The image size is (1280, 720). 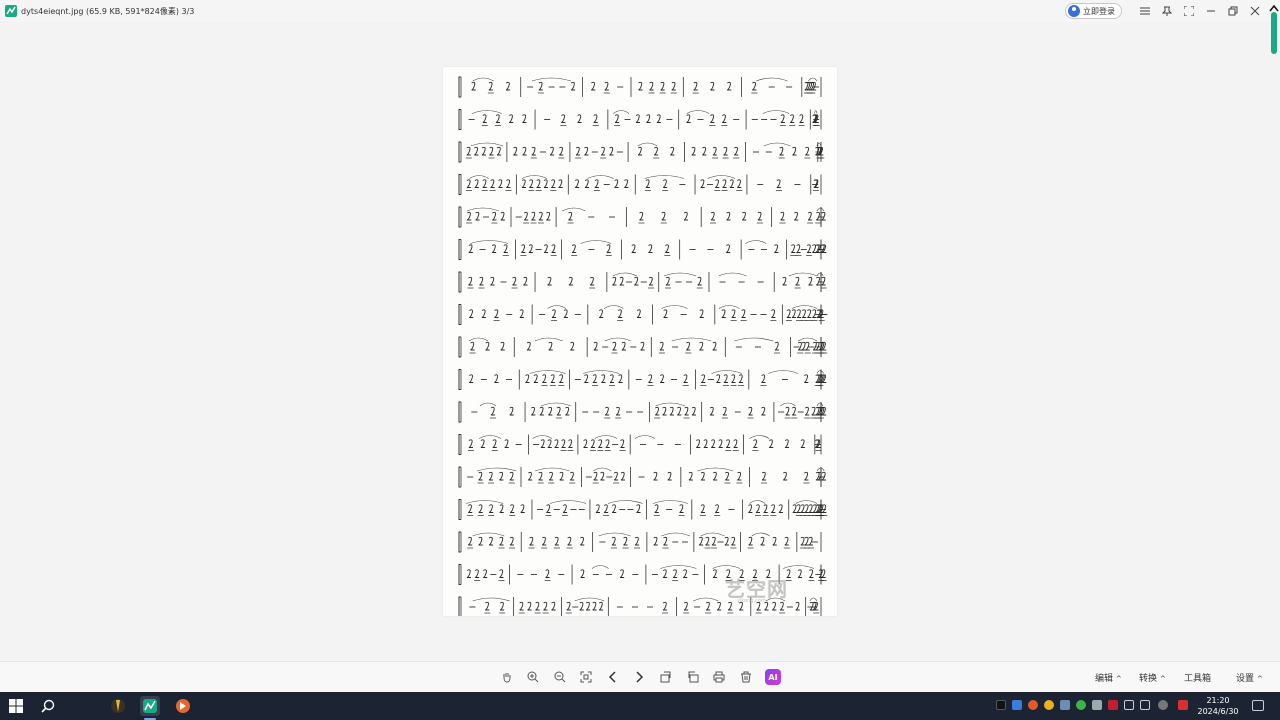 What do you see at coordinates (1183, 705) in the screenshot?
I see `input-method-icon` at bounding box center [1183, 705].